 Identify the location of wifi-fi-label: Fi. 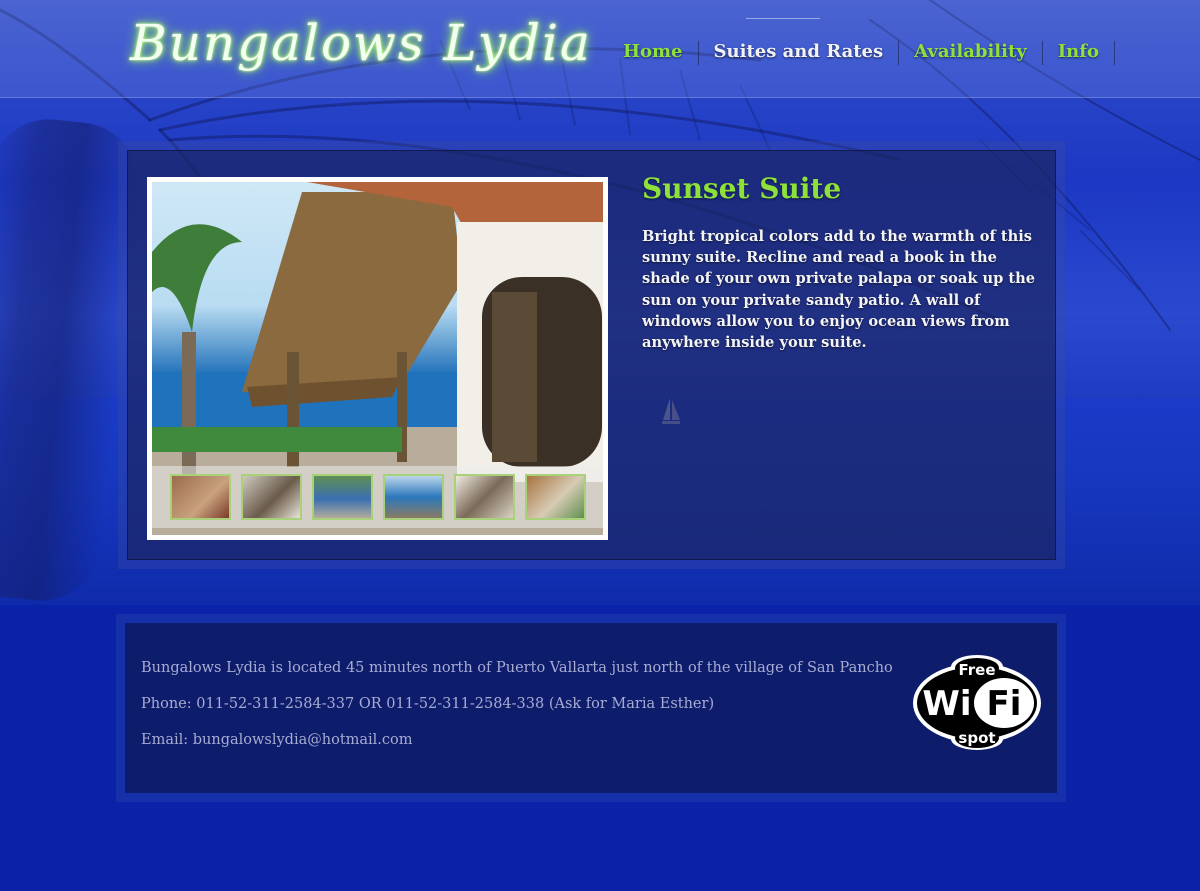
(1004, 704).